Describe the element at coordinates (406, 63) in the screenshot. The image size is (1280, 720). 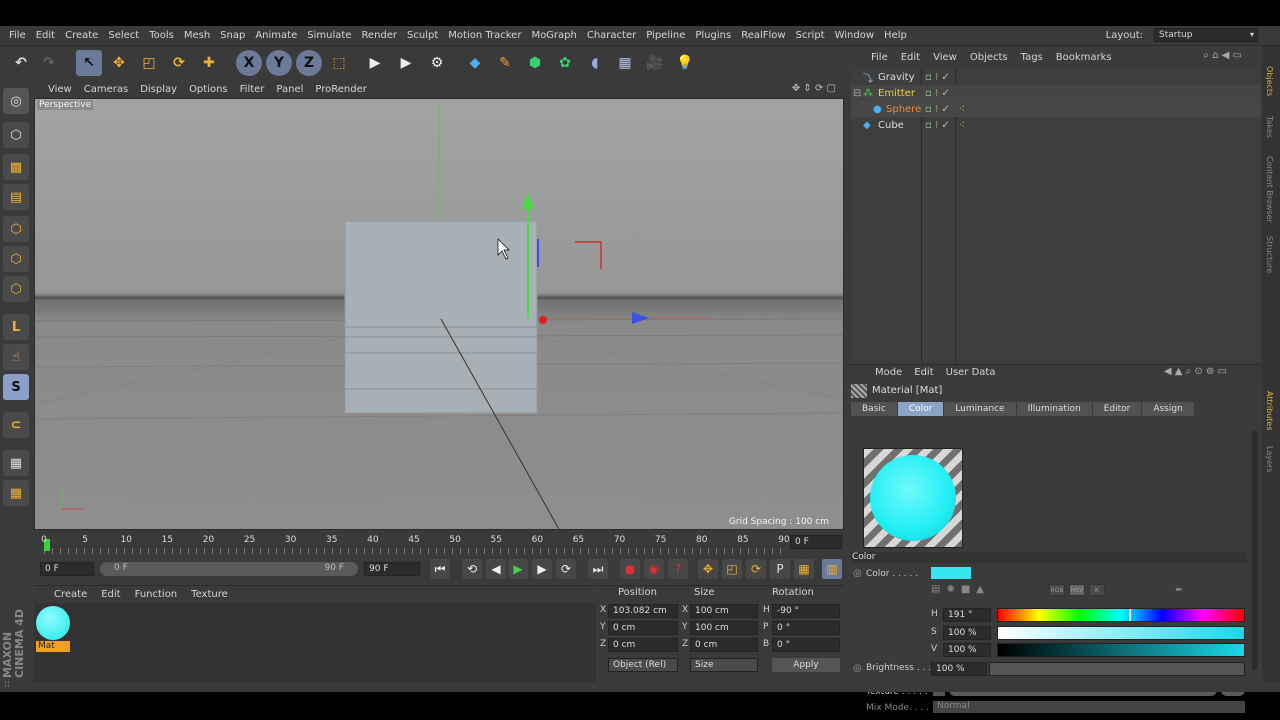
I see `render-picture-viewer-icon: ▶` at that location.